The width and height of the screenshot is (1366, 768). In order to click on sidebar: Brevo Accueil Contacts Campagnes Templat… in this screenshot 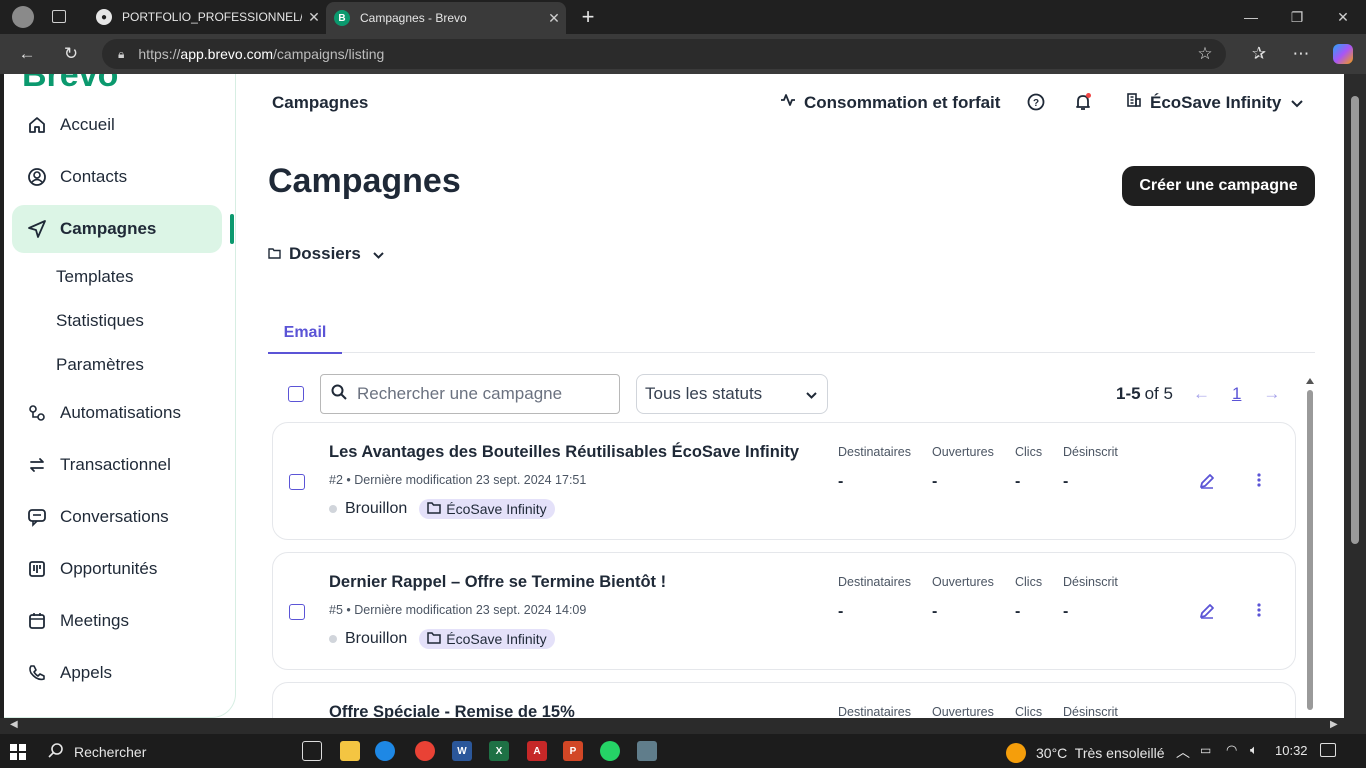, I will do `click(120, 396)`.